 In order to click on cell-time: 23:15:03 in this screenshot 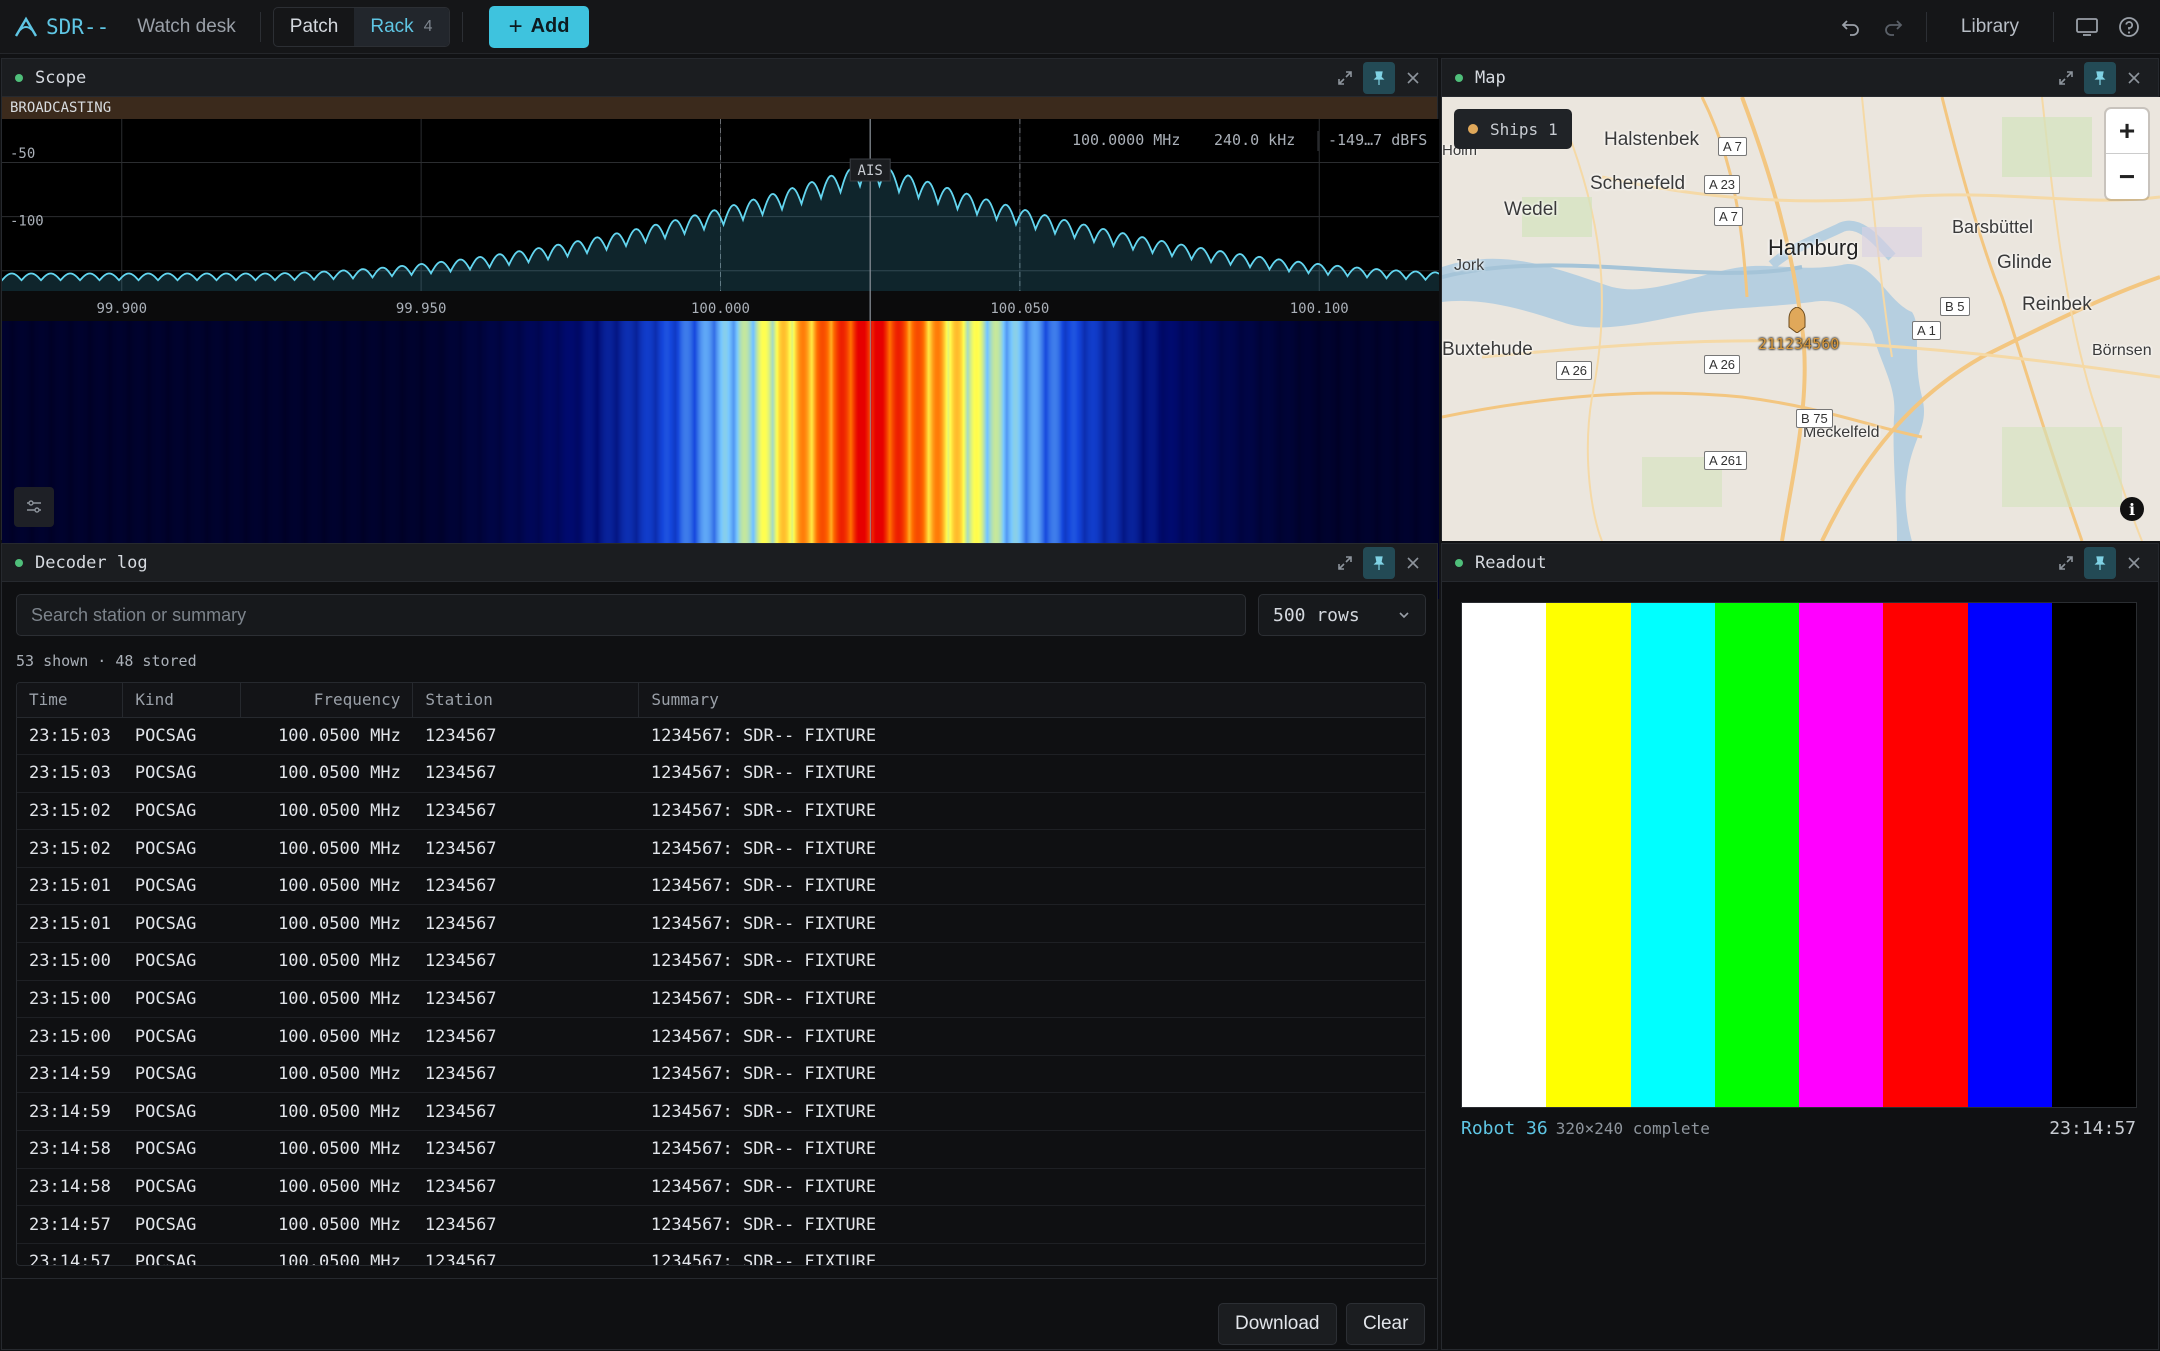, I will do `click(70, 773)`.